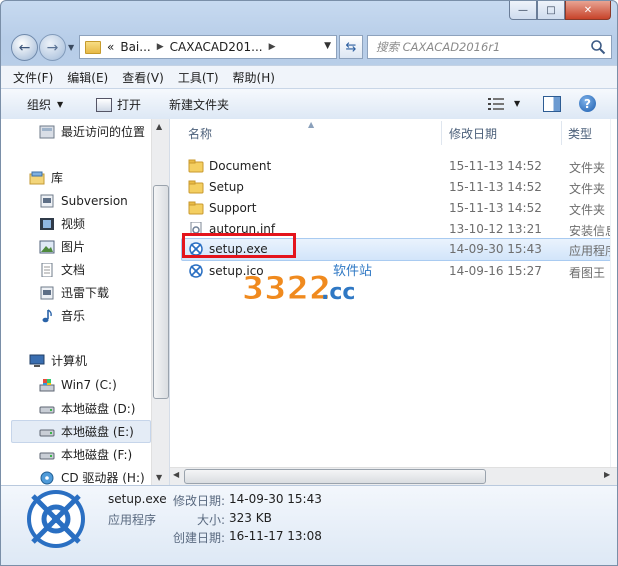  I want to click on forward-button: →, so click(52, 47).